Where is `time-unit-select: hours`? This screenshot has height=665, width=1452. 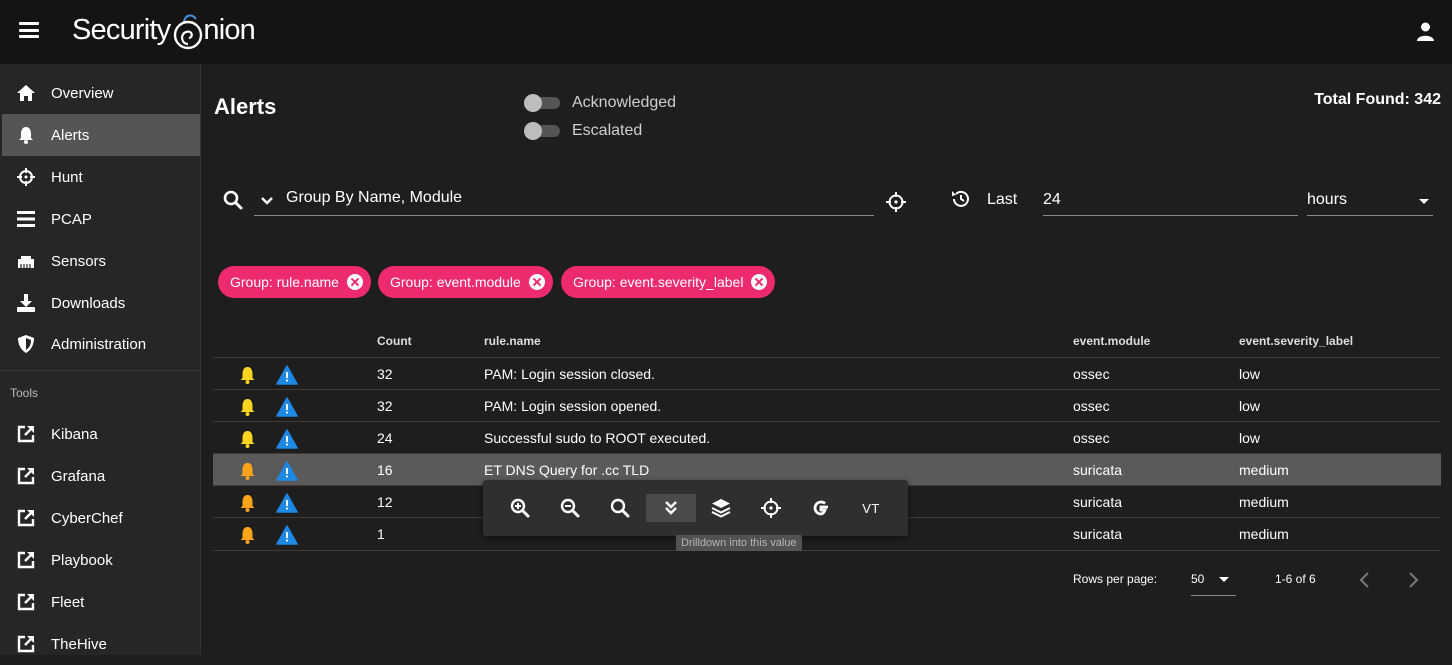
time-unit-select: hours is located at coordinates (1370, 200).